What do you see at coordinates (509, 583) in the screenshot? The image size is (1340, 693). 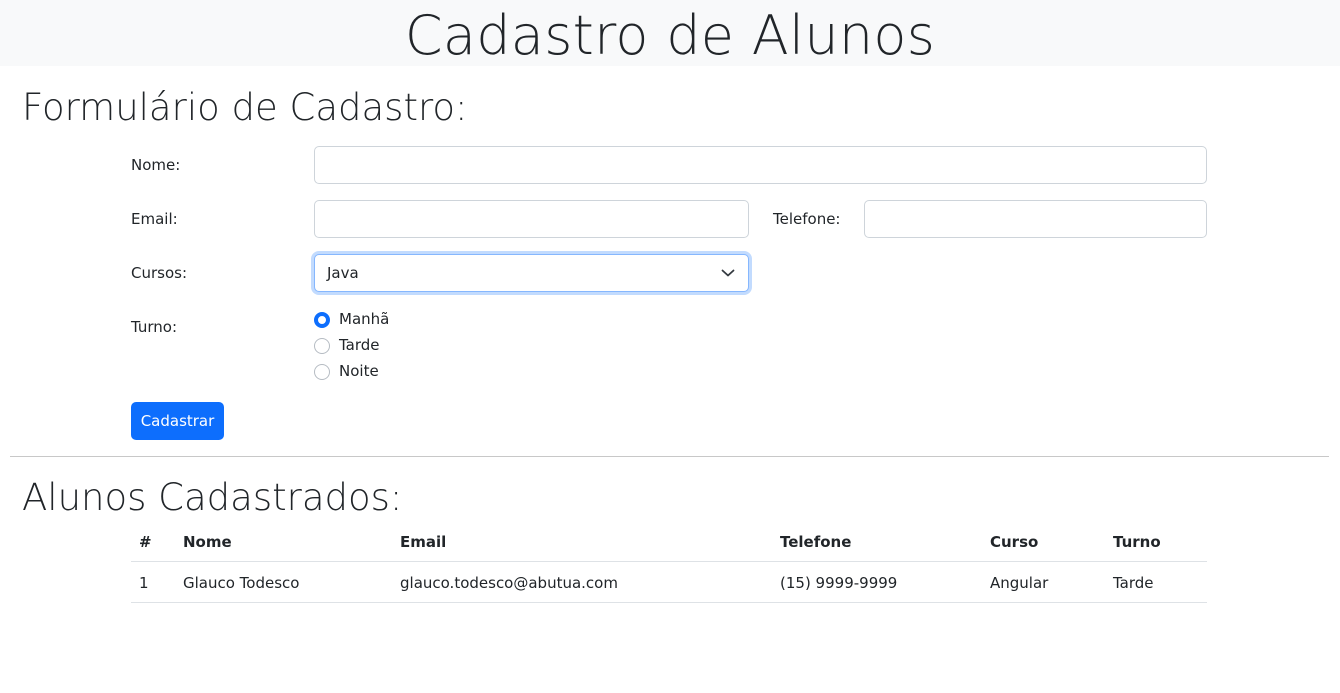 I see `cell-email: glauco.todesco@abutua.com` at bounding box center [509, 583].